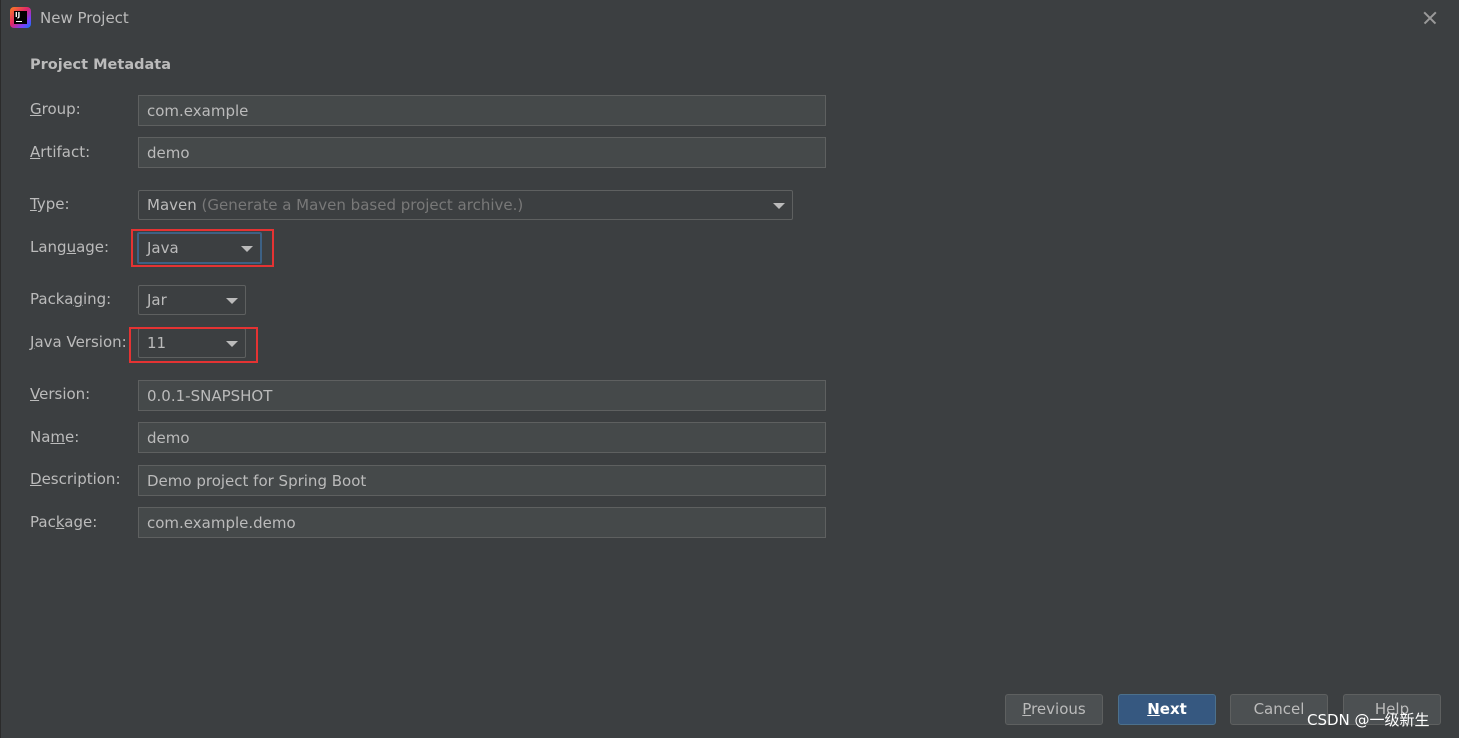 Image resolution: width=1459 pixels, height=738 pixels. Describe the element at coordinates (1167, 709) in the screenshot. I see `next-button: Next` at that location.